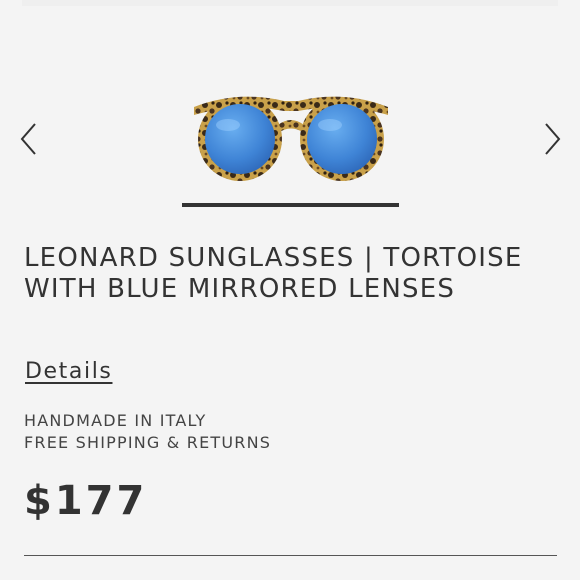 This screenshot has height=580, width=580. Describe the element at coordinates (115, 420) in the screenshot. I see `feature-item: HANDMADE IN ITALY` at that location.